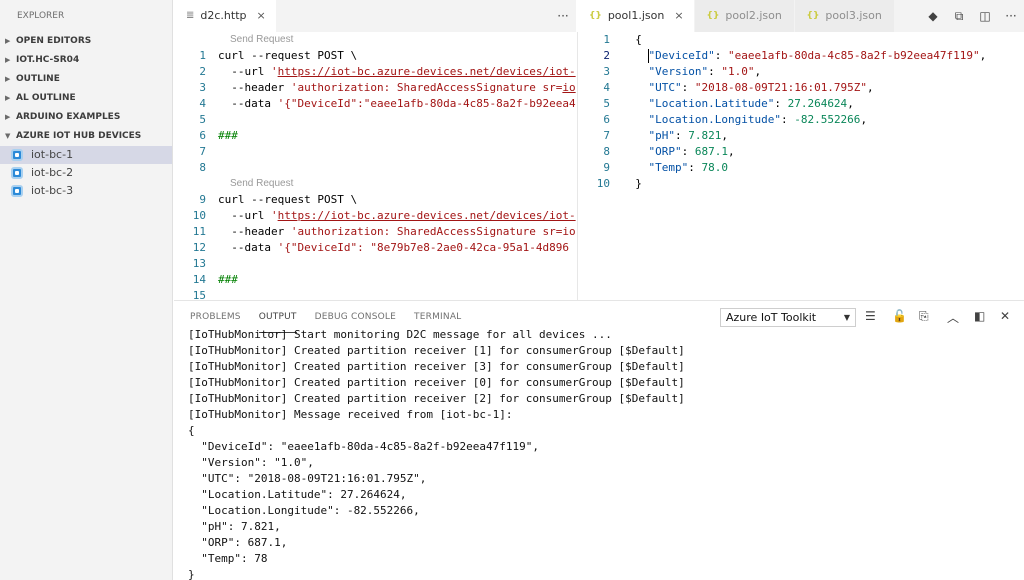 The width and height of the screenshot is (1024, 580). Describe the element at coordinates (665, 71) in the screenshot. I see `code-token: "Version"` at that location.